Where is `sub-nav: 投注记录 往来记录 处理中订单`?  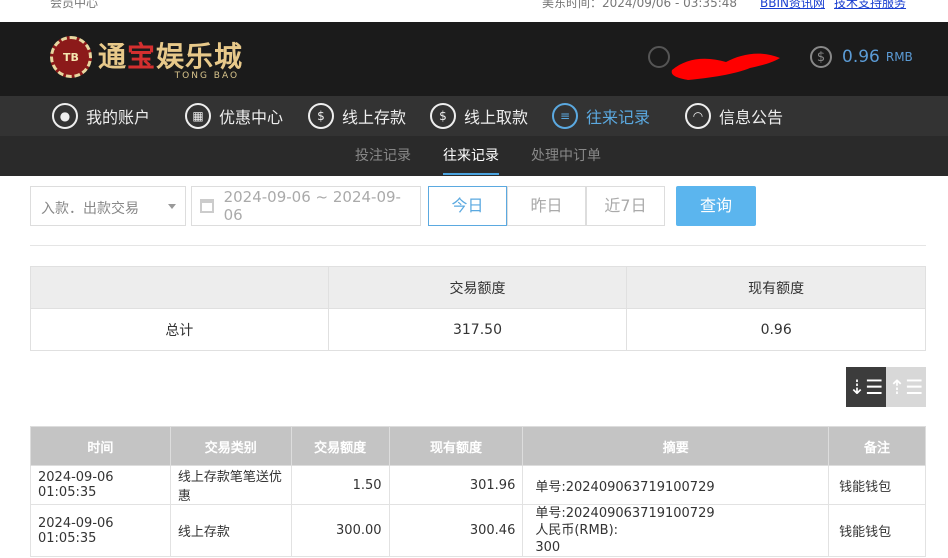
sub-nav: 投注记录 往来记录 处理中订单 is located at coordinates (474, 156).